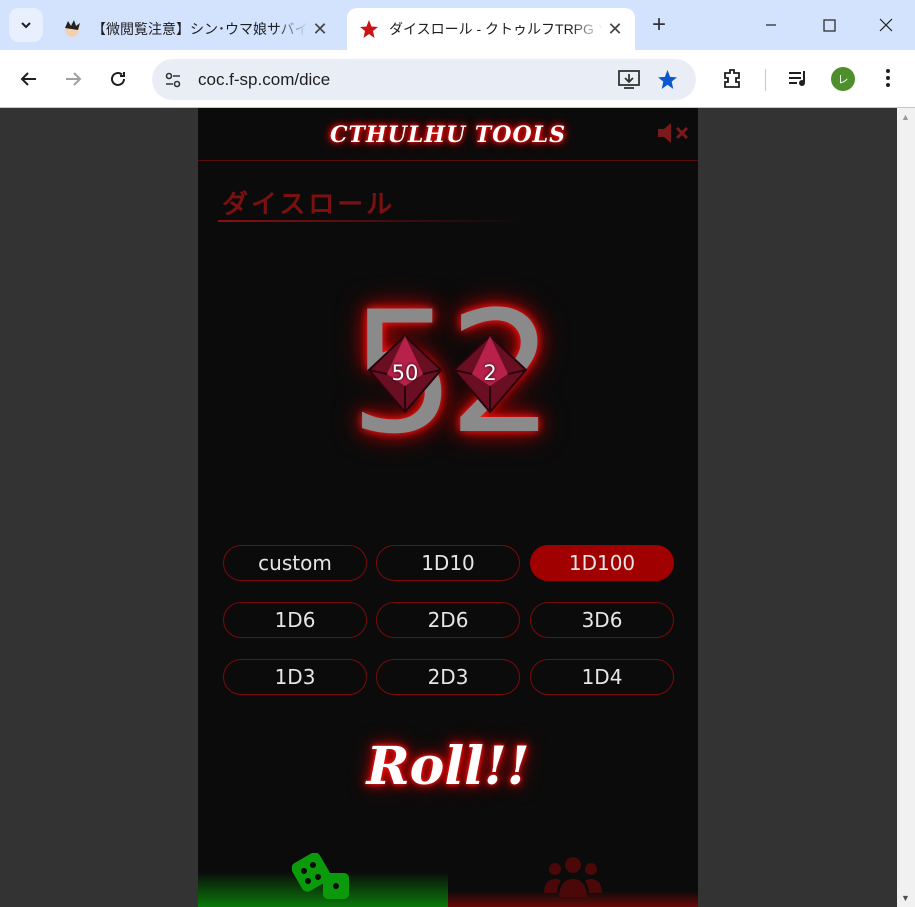  Describe the element at coordinates (373, 221) in the screenshot. I see `title-underline` at that location.